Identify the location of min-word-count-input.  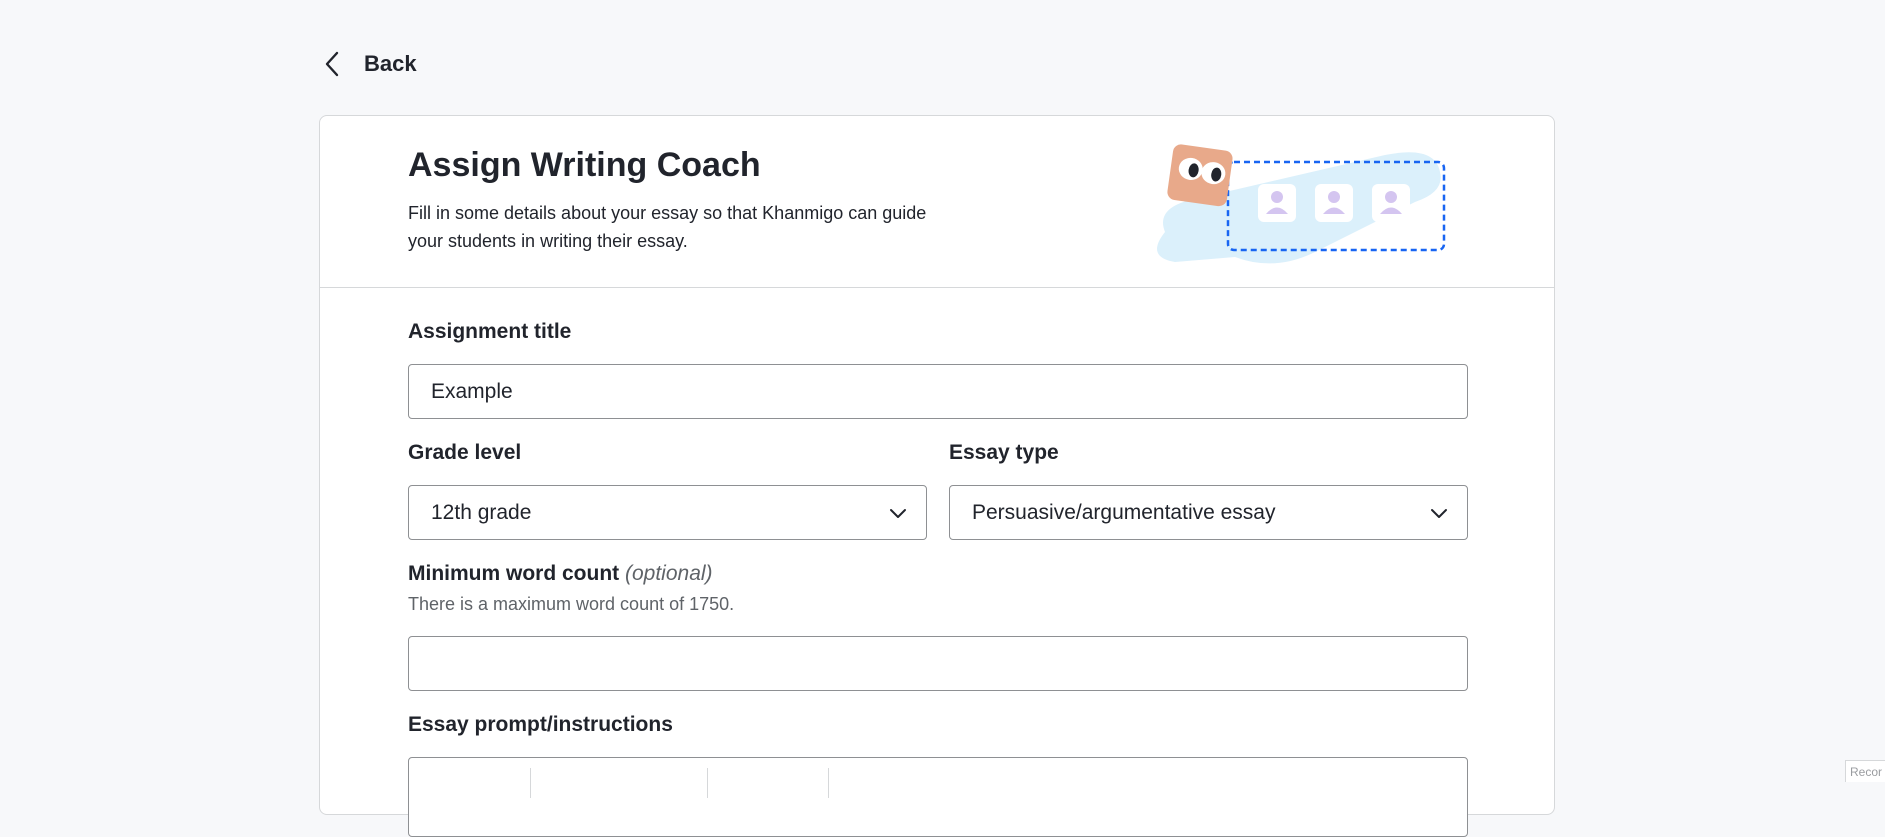
(938, 663).